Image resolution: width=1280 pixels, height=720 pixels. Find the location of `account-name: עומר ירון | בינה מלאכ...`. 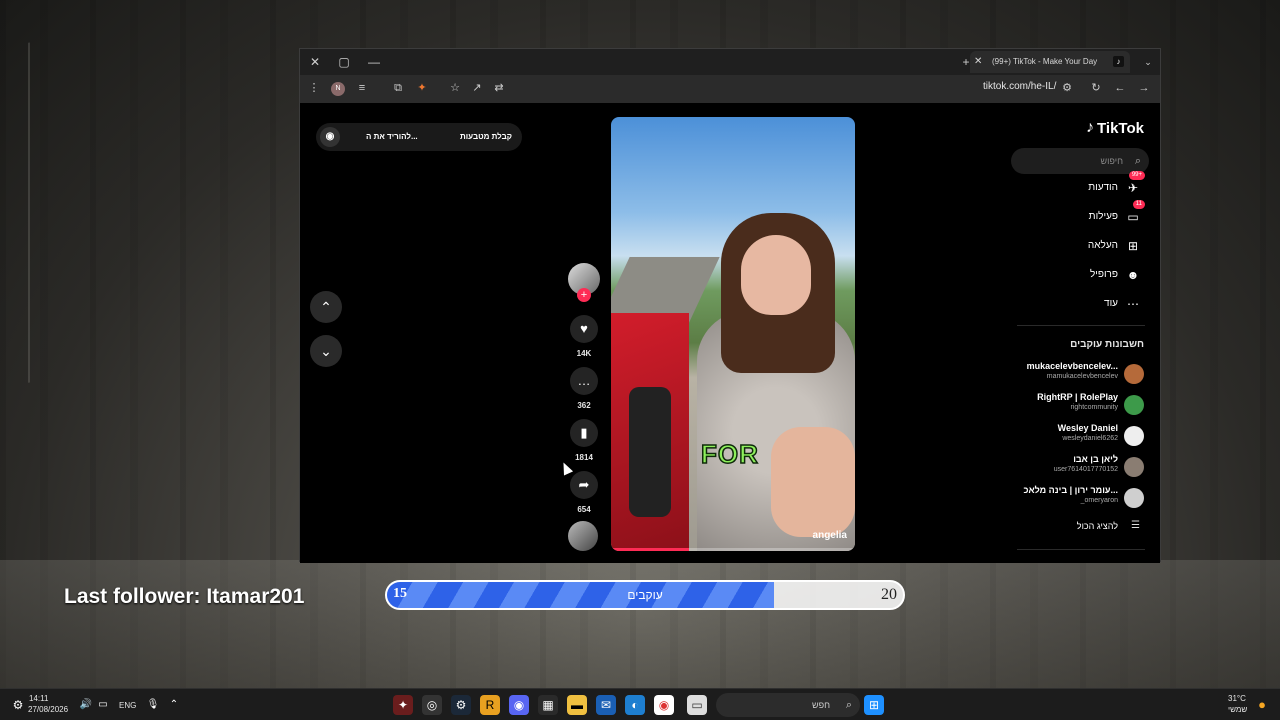

account-name: עומר ירון | בינה מלאכ... is located at coordinates (1070, 490).